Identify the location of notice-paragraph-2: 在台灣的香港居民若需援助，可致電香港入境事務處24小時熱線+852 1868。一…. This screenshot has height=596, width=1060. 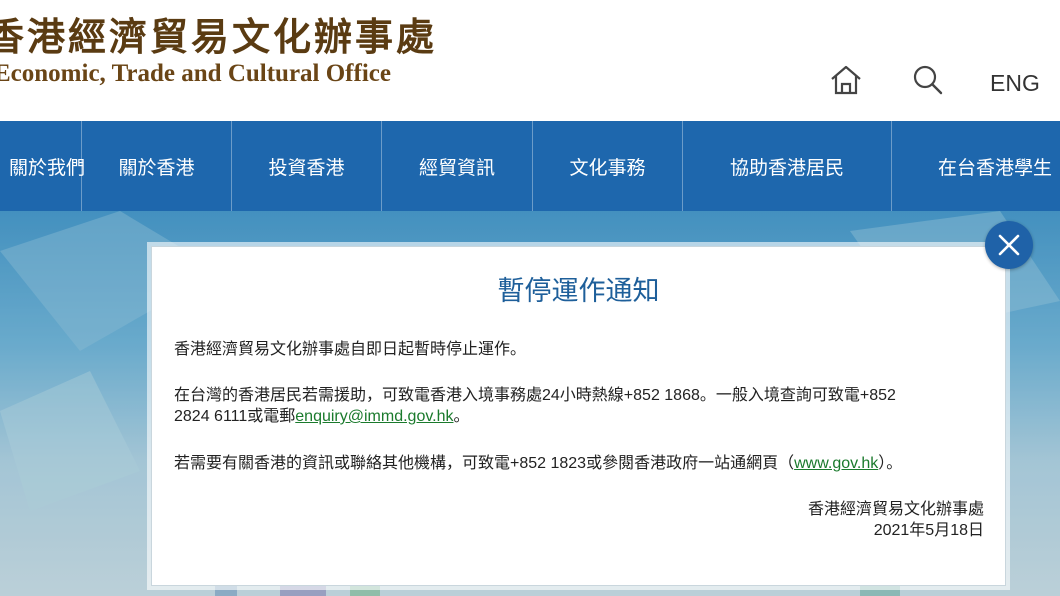
(574, 406).